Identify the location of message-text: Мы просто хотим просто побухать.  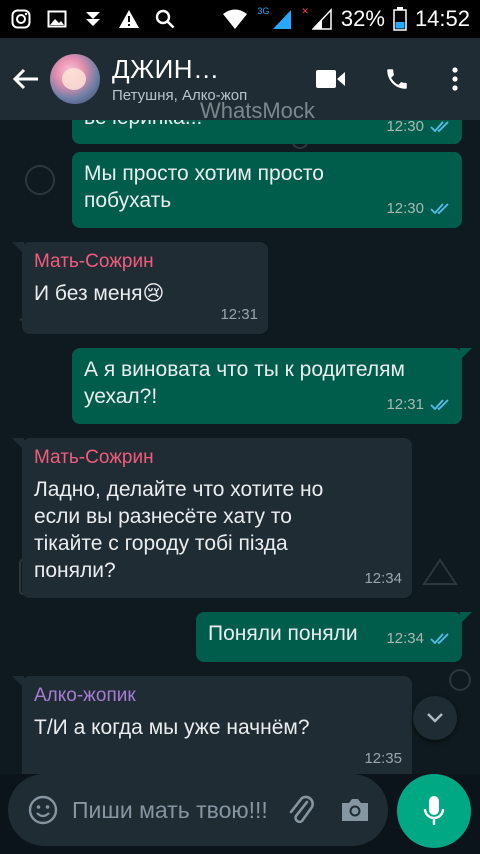
(204, 187).